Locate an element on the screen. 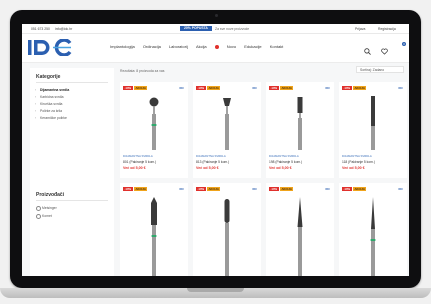  results-count: Rezultata: 8 proizvoda za vas is located at coordinates (142, 71).